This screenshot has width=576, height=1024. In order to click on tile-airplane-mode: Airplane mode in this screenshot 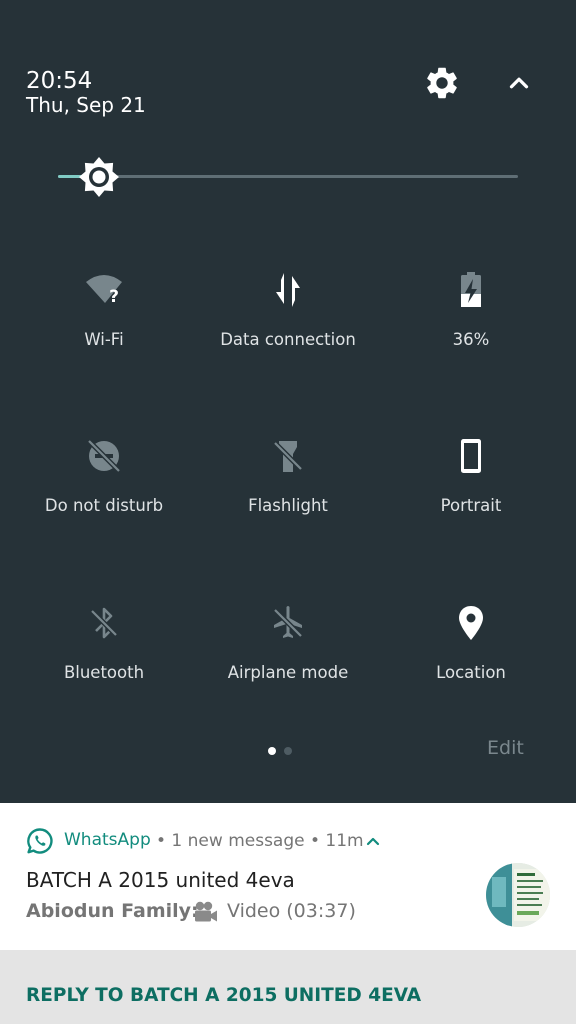, I will do `click(288, 658)`.